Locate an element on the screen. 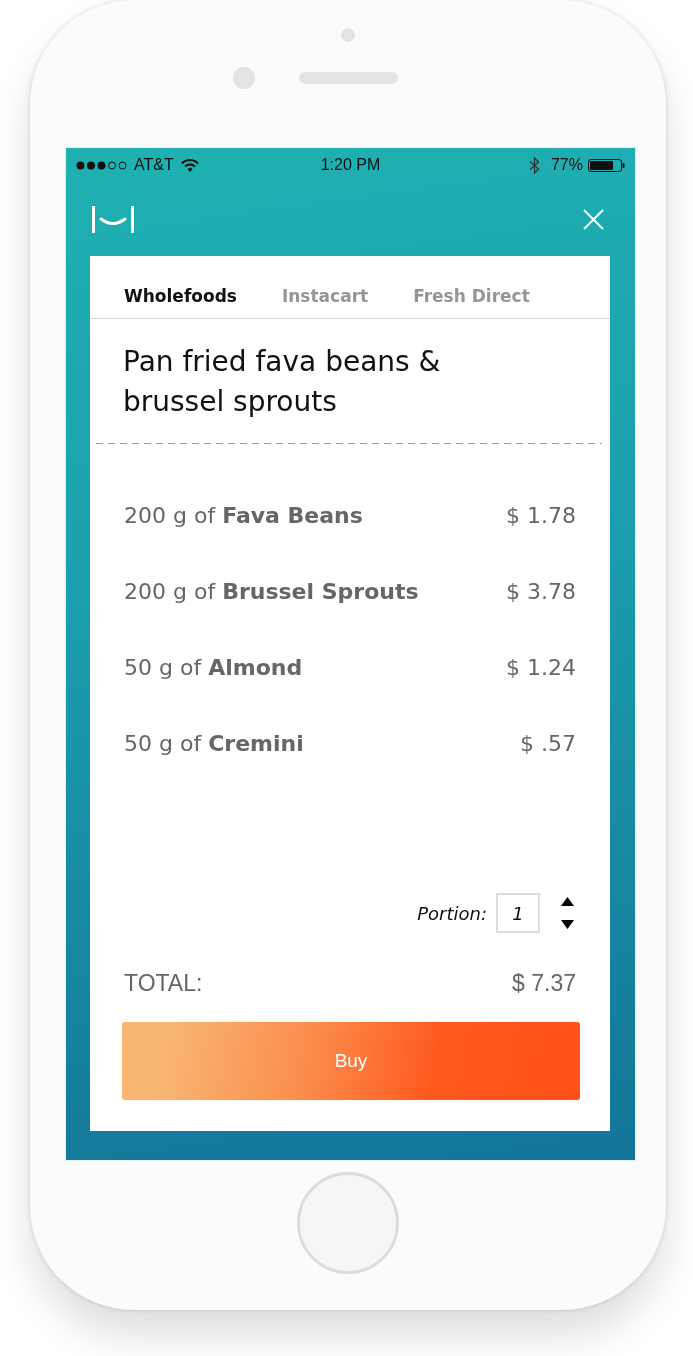 The height and width of the screenshot is (1356, 693). caret-up-icon is located at coordinates (567, 901).